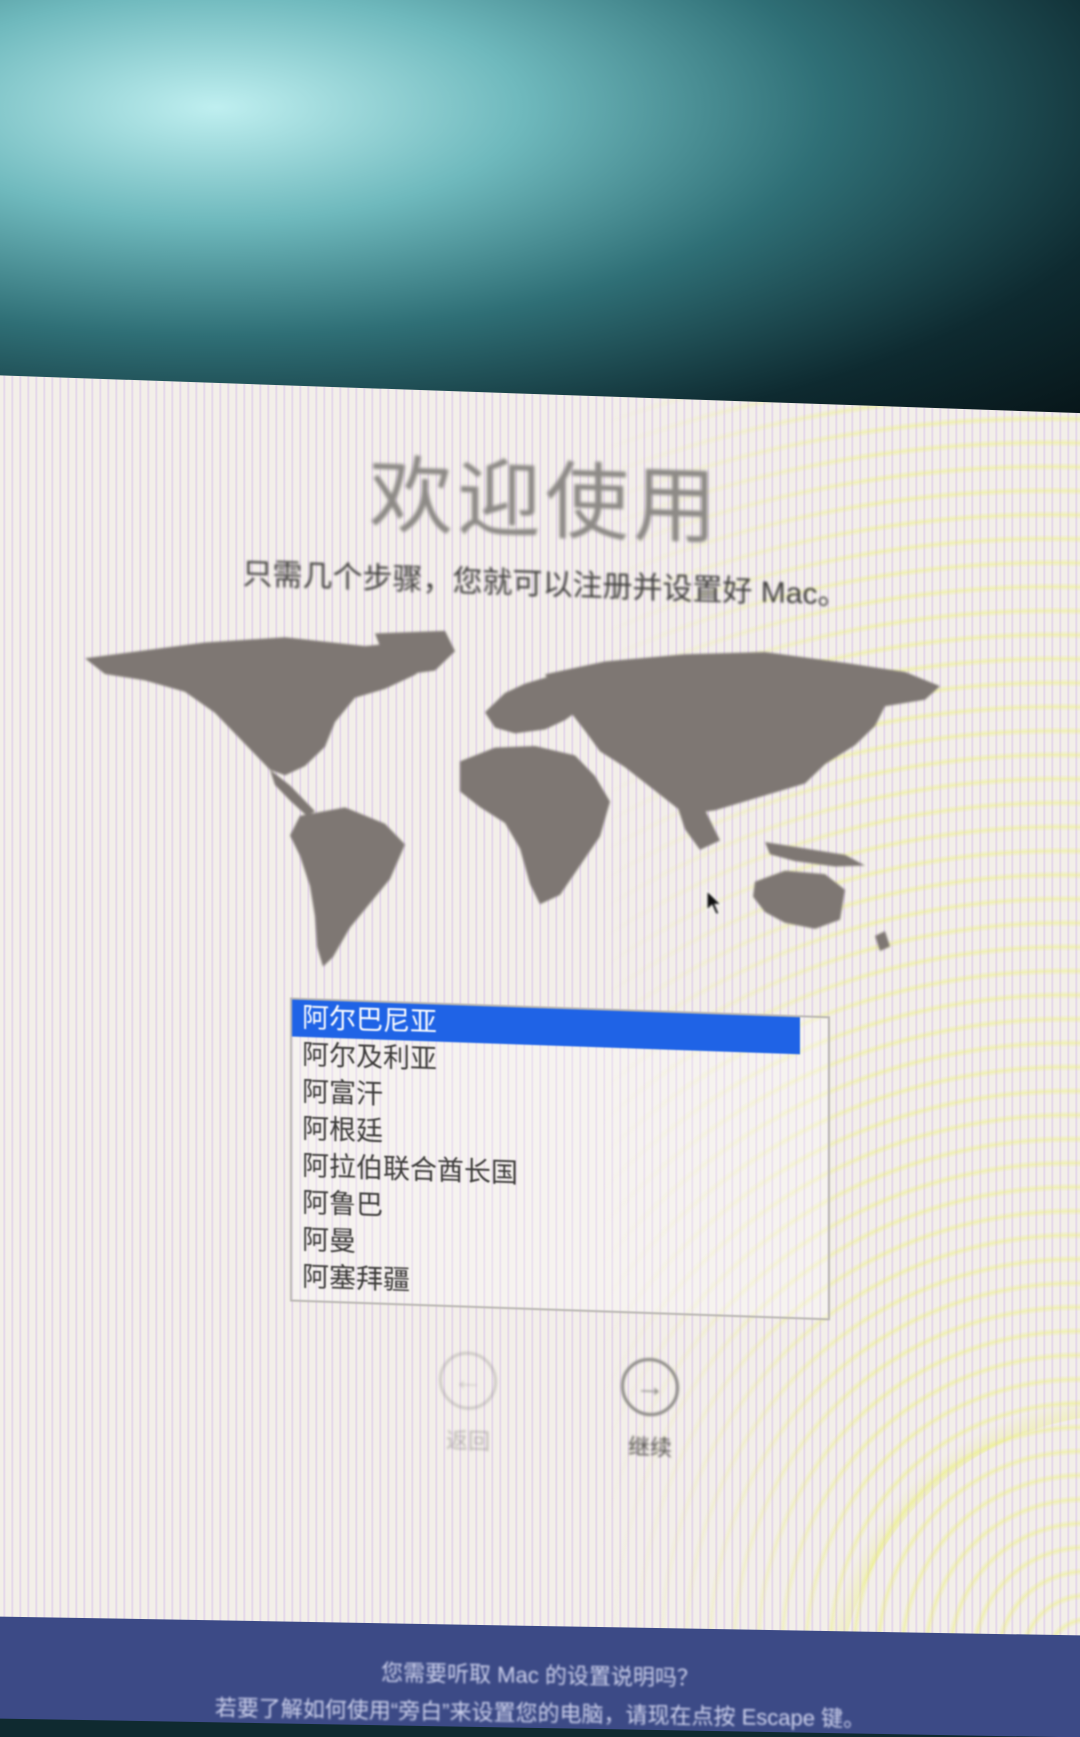 This screenshot has width=1080, height=1737. I want to click on country-list: 阿尔巴尼亚 阿尔及利亚 阿富汗 阿根廷 阿拉伯联合酋长国 阿鲁巴 阿曼 阿塞拜疆, so click(560, 1159).